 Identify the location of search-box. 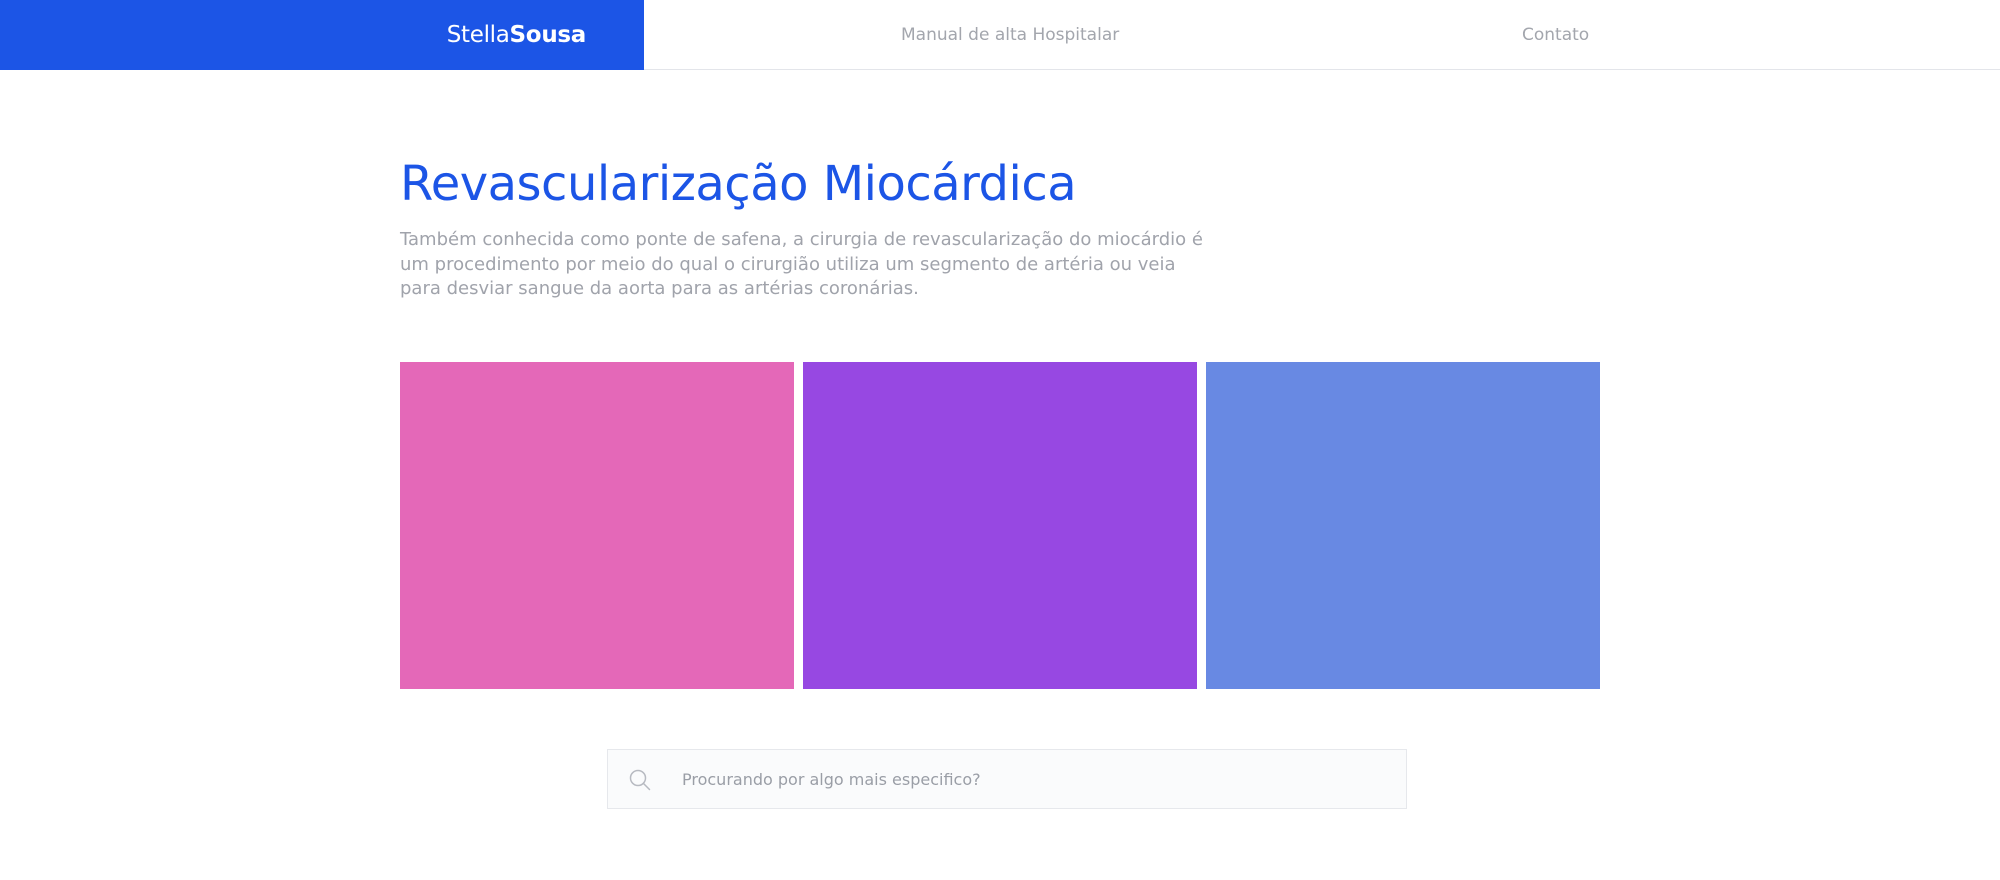
(1007, 779).